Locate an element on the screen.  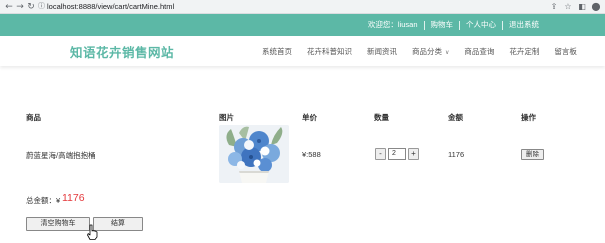
top-links: 欢迎您：liusan 购物车 个人中心 退出系统 is located at coordinates (453, 25).